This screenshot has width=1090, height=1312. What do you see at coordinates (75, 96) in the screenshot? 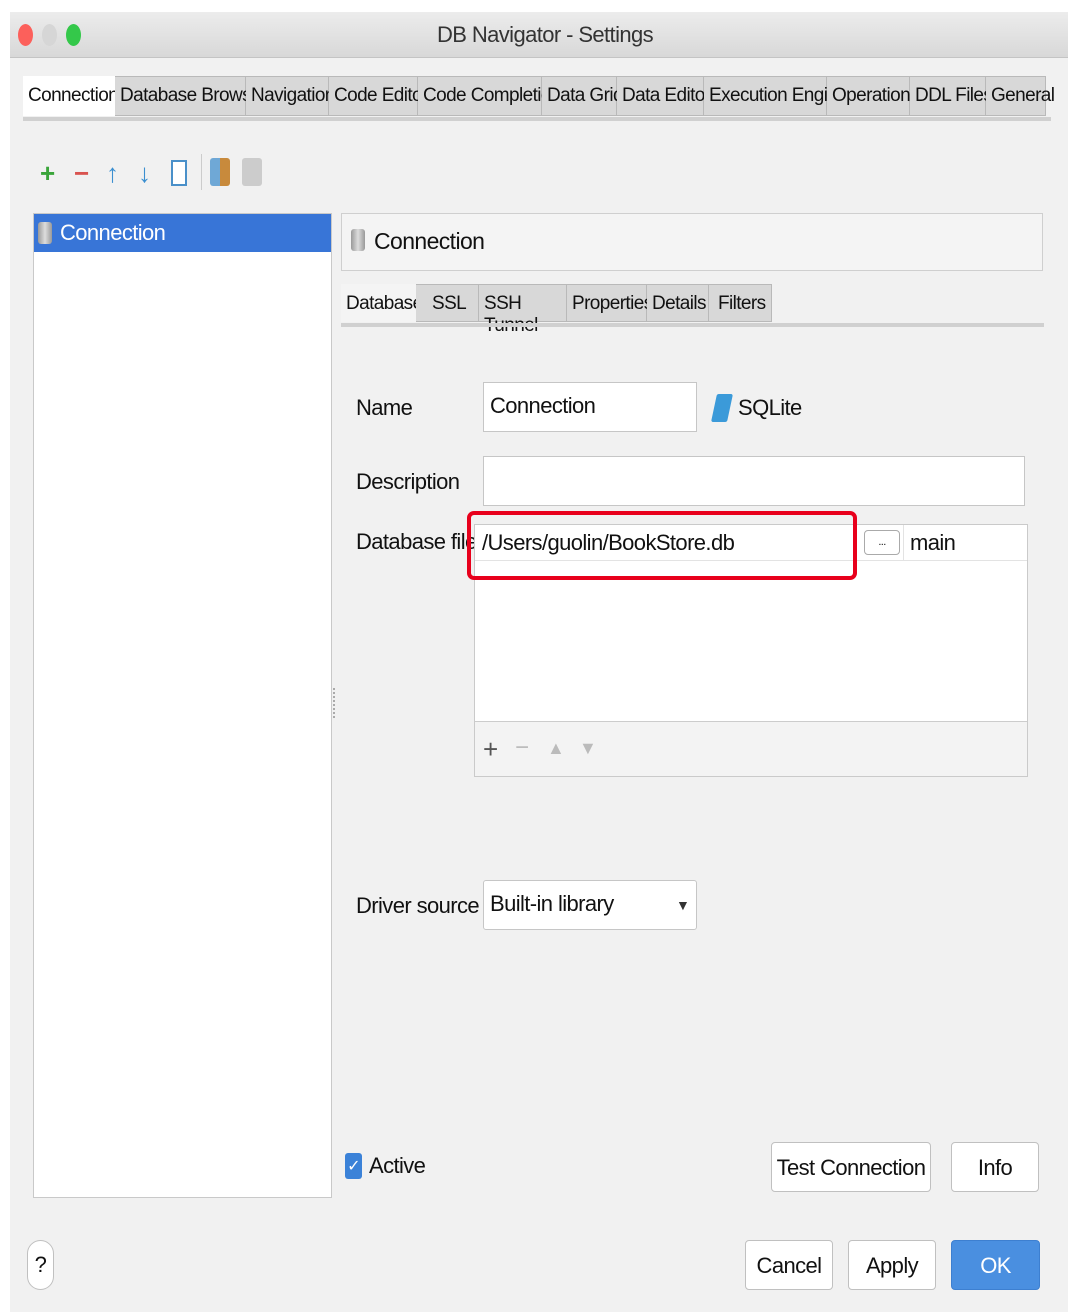
I see `tab-connections: Connections` at bounding box center [75, 96].